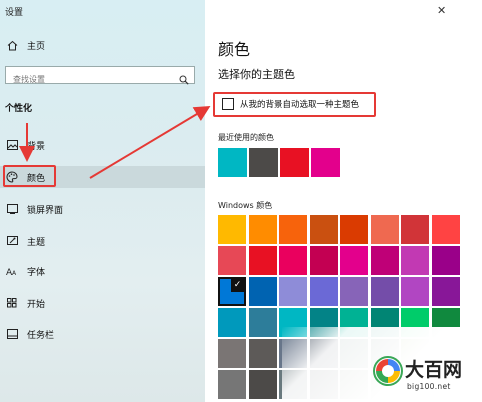 This screenshot has width=482, height=402. What do you see at coordinates (434, 370) in the screenshot?
I see `watermark-name: 大百网` at bounding box center [434, 370].